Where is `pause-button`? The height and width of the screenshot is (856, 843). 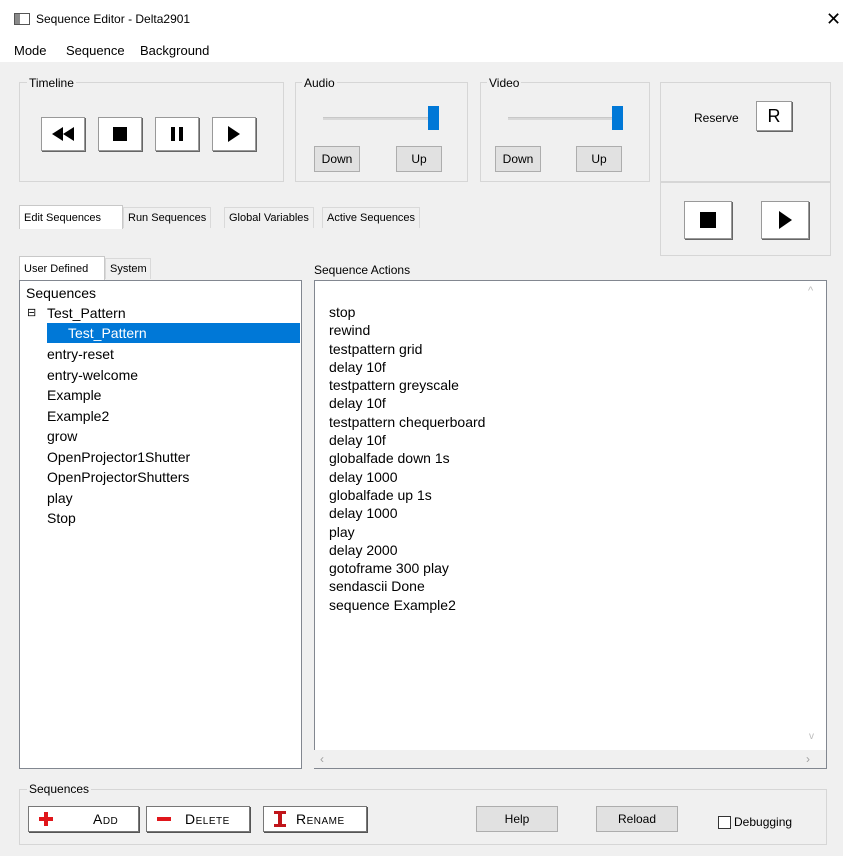
pause-button is located at coordinates (177, 134).